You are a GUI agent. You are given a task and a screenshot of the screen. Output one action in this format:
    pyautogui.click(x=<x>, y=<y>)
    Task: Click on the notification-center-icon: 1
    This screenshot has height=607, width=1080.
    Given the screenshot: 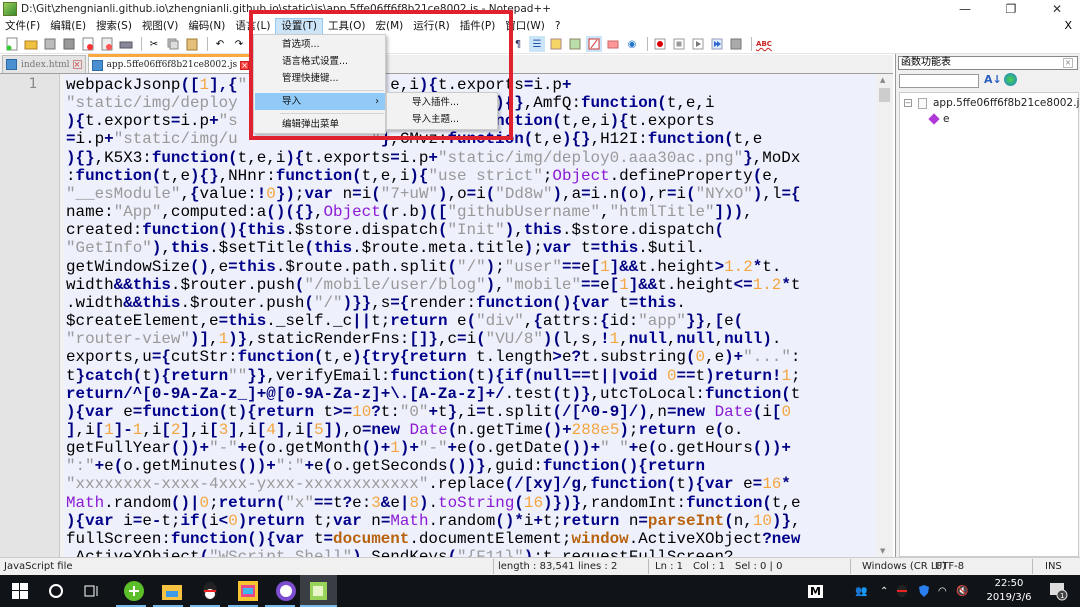 What is the action you would take?
    pyautogui.click(x=1058, y=591)
    